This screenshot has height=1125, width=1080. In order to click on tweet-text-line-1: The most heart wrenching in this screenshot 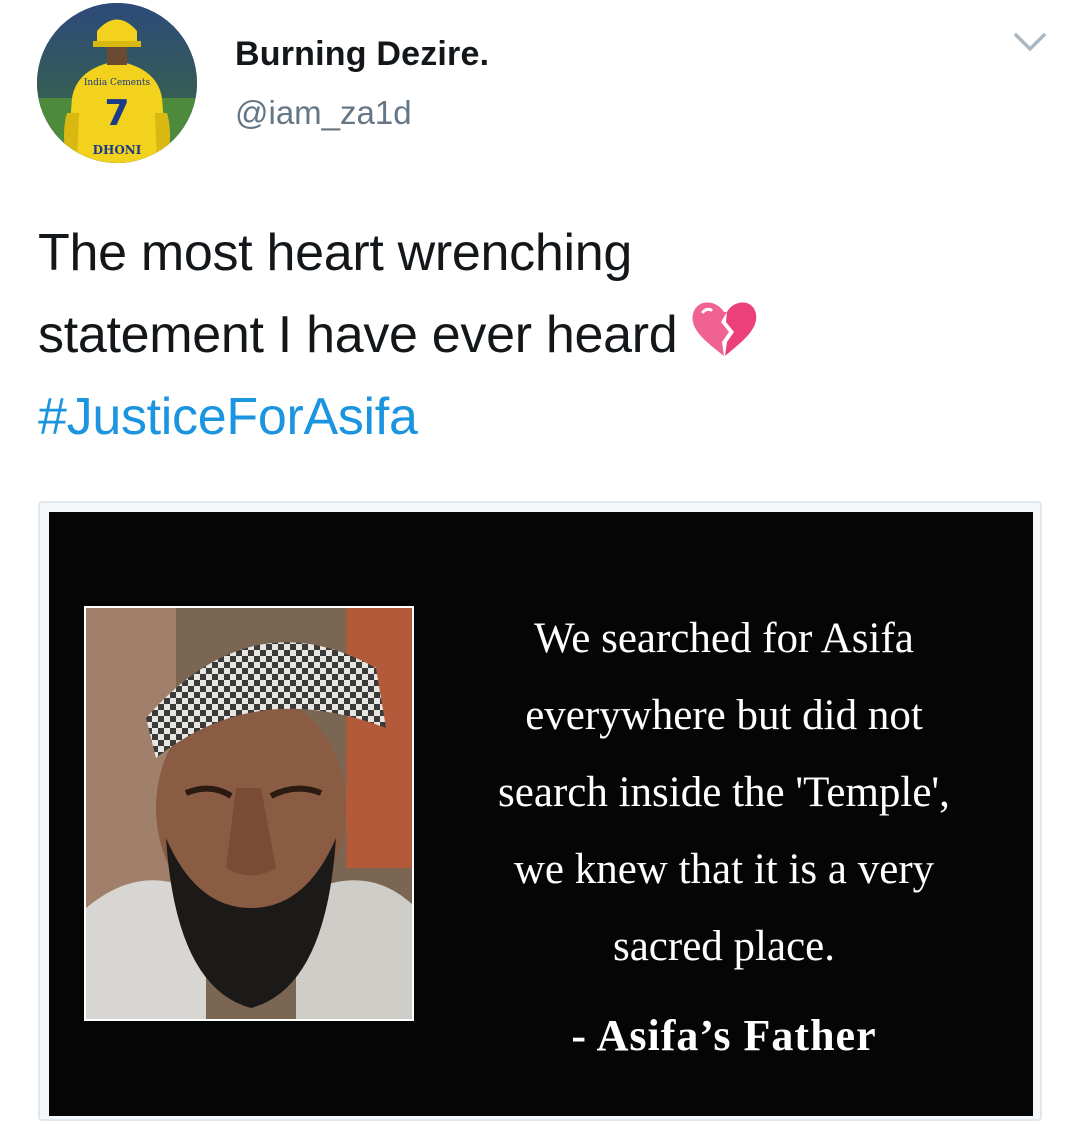, I will do `click(335, 253)`.